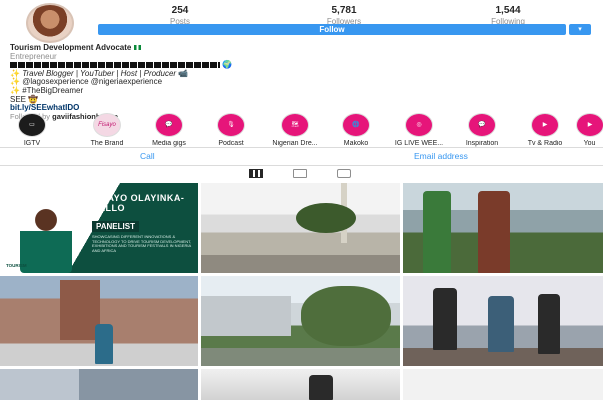 This screenshot has width=603, height=400. I want to click on post-street-photo, so click(300, 228).